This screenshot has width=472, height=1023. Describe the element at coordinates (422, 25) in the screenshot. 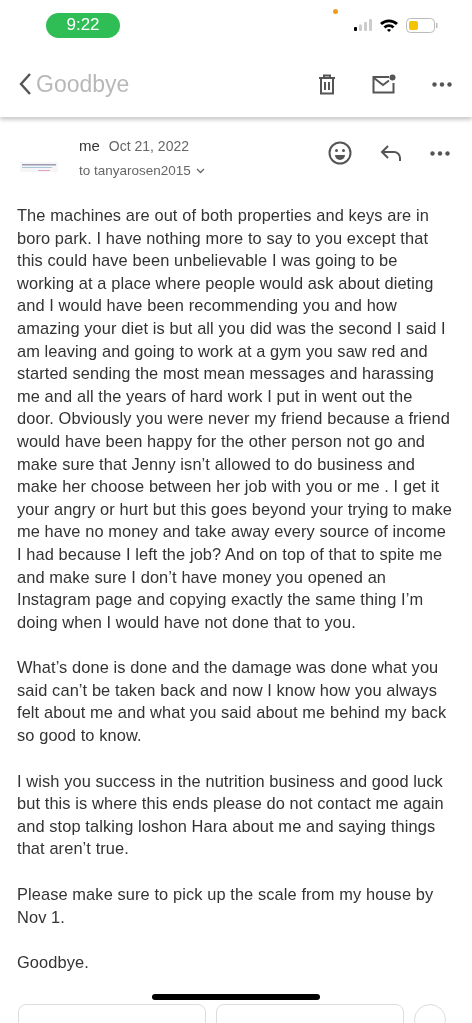

I see `battery-icon` at that location.